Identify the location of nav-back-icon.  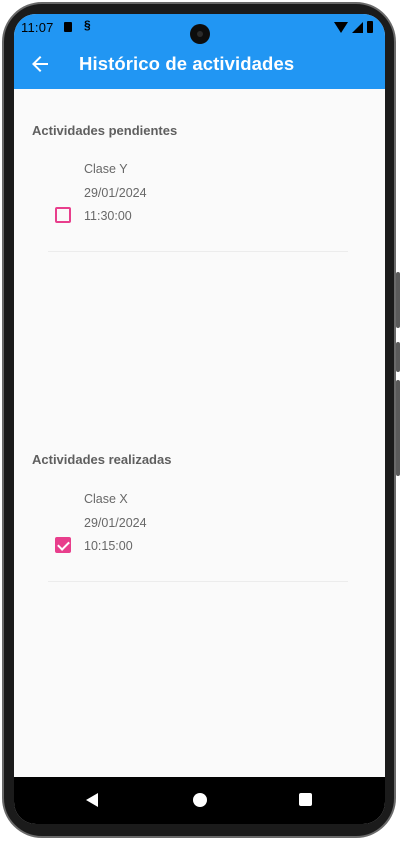
(92, 800).